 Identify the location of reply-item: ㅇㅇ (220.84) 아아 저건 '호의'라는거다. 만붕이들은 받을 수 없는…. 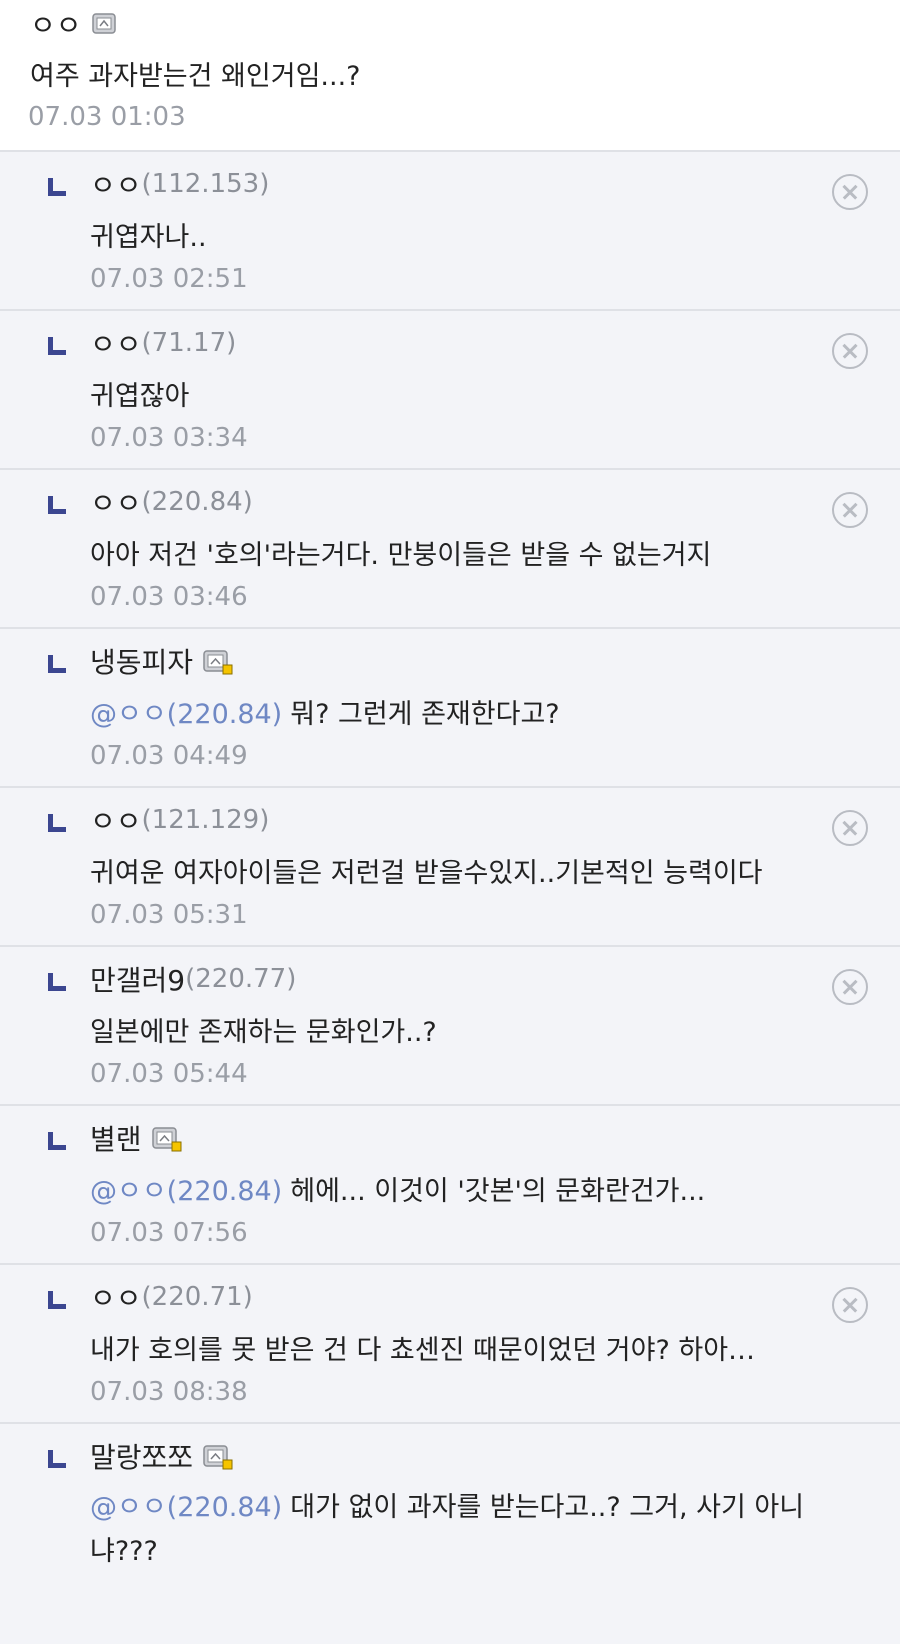
(450, 549).